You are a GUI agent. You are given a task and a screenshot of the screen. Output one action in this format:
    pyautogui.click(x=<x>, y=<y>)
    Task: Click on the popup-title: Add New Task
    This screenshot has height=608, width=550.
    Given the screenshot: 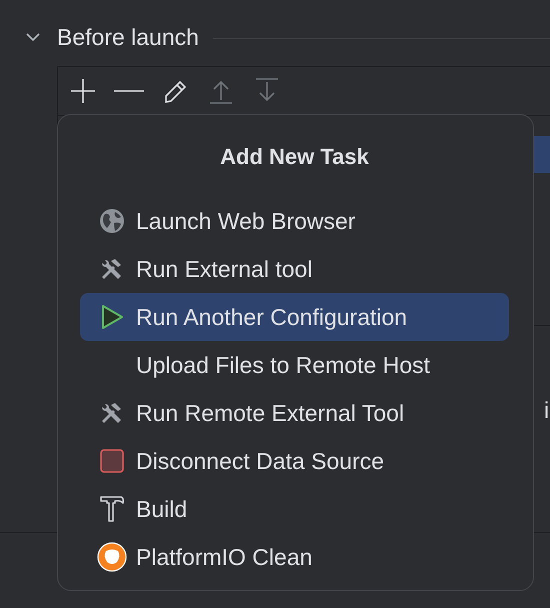 What is the action you would take?
    pyautogui.click(x=294, y=157)
    